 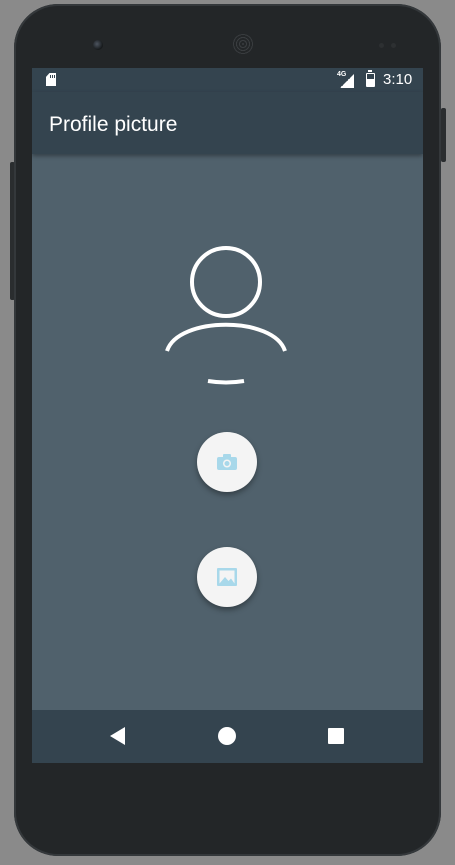 I want to click on navigation-bar, so click(x=227, y=736).